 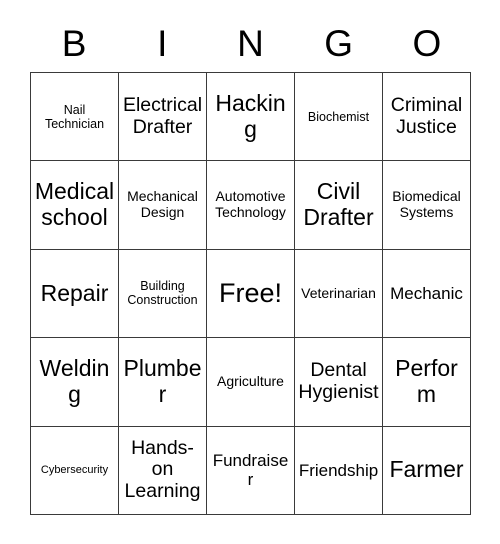 I want to click on bingo-cell-r1c3: Hacking, so click(x=251, y=117).